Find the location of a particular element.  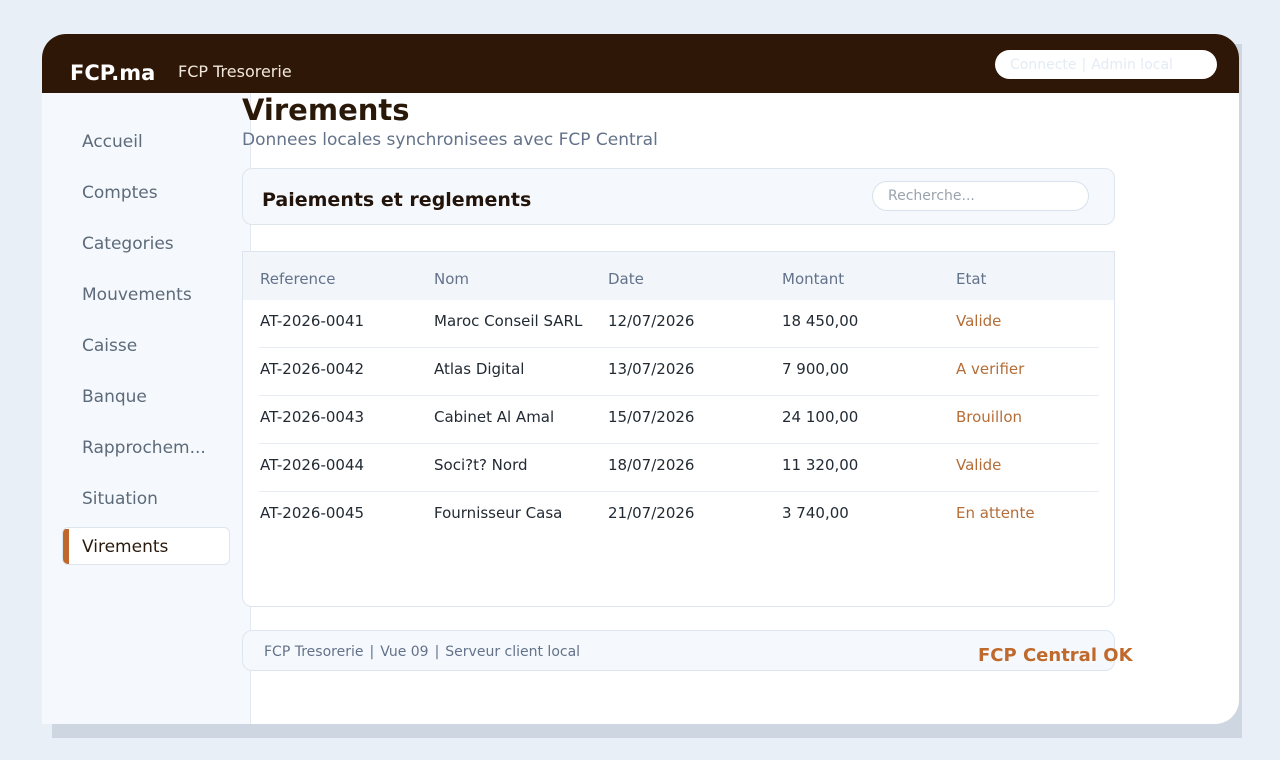

cell-date: 15/07/2026 is located at coordinates (651, 417).